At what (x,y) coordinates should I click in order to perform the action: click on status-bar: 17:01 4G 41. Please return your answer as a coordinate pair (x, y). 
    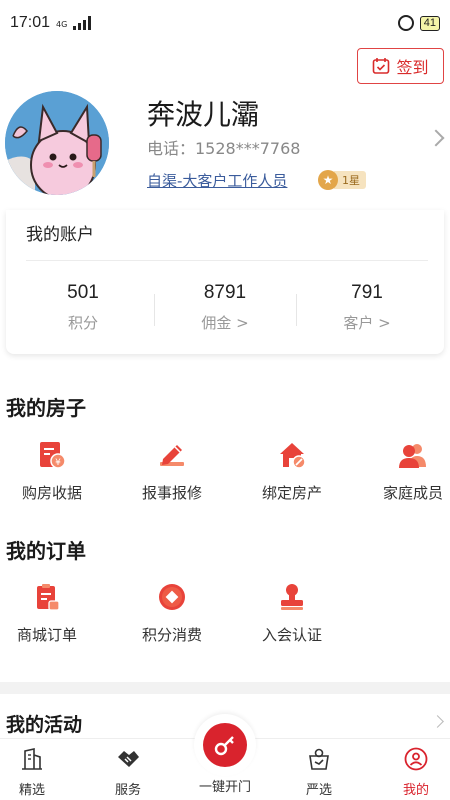
    Looking at the image, I should click on (225, 23).